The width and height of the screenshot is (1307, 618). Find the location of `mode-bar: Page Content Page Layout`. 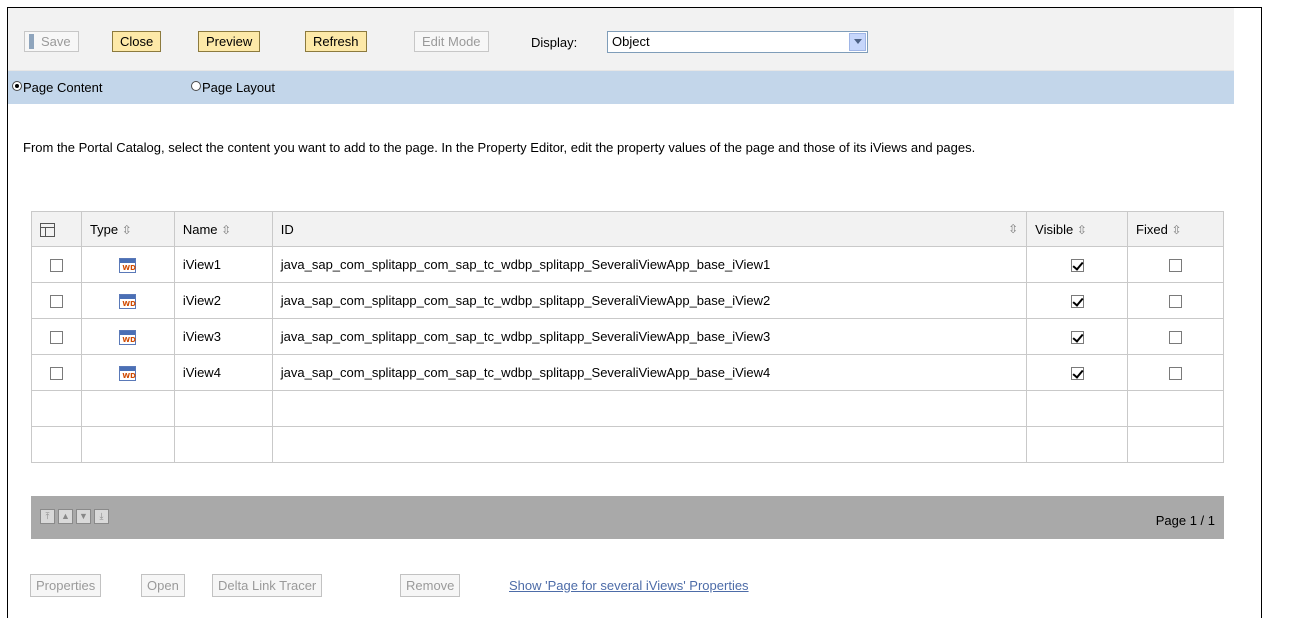

mode-bar: Page Content Page Layout is located at coordinates (621, 87).